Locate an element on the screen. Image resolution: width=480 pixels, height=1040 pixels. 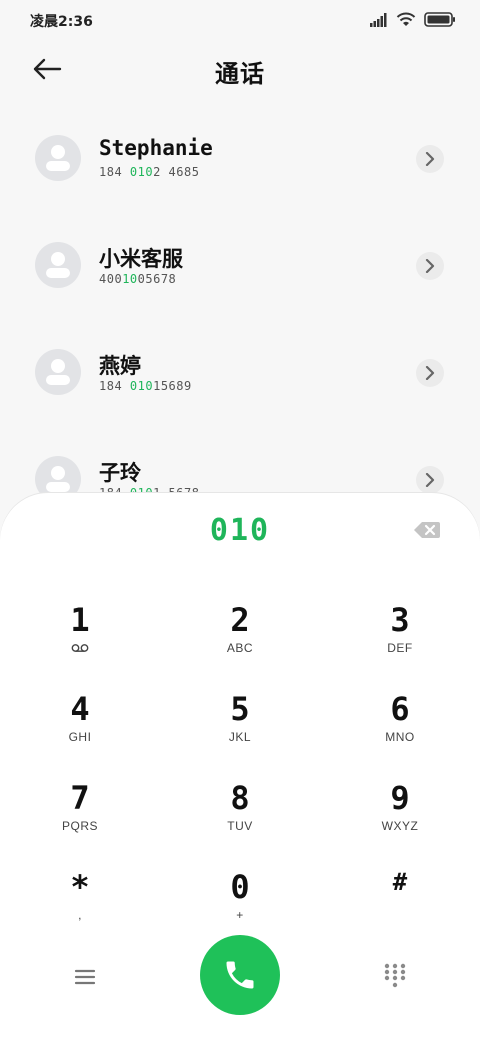
key-digit: 1 is located at coordinates (80, 620).